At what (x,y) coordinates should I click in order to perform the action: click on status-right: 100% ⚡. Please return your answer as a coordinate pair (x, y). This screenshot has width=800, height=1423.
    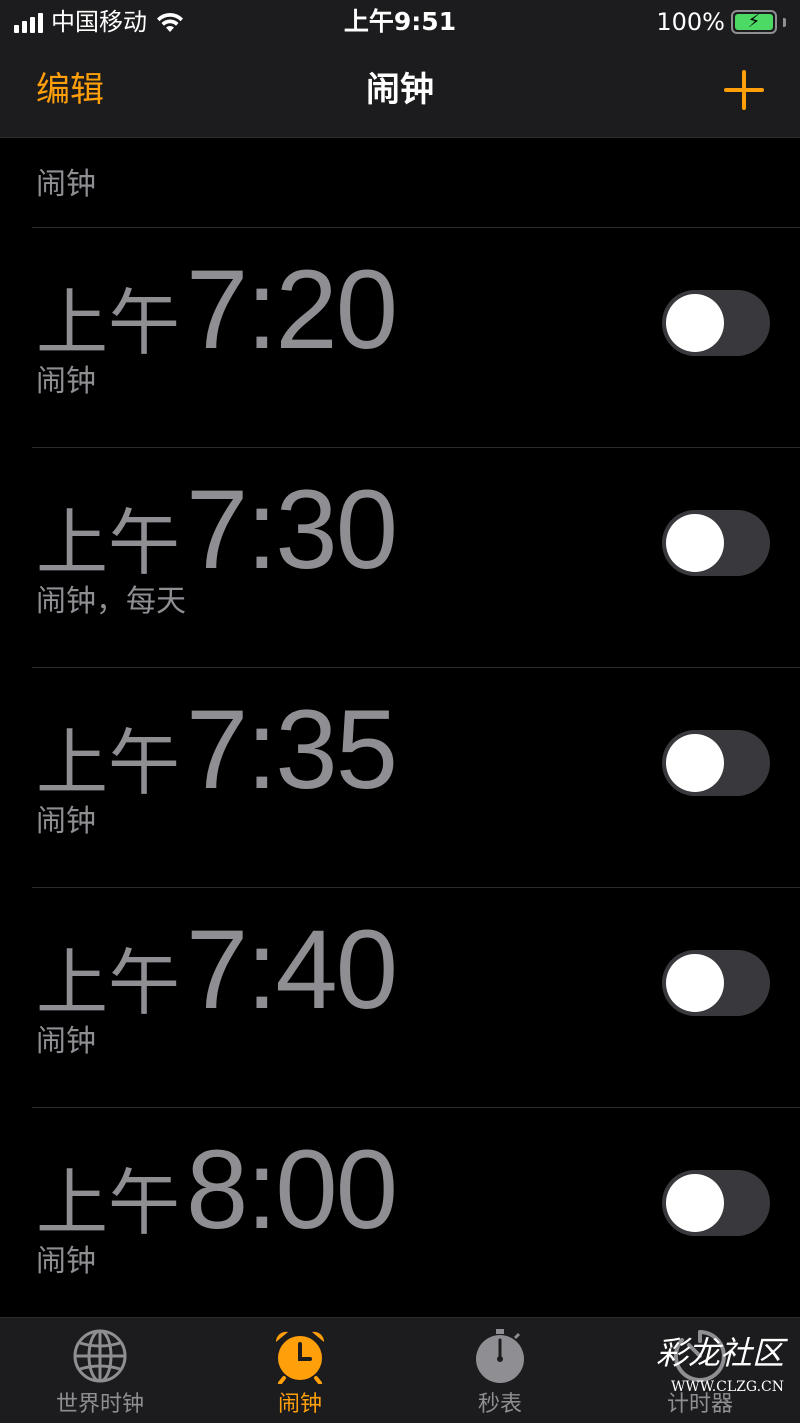
    Looking at the image, I should click on (721, 22).